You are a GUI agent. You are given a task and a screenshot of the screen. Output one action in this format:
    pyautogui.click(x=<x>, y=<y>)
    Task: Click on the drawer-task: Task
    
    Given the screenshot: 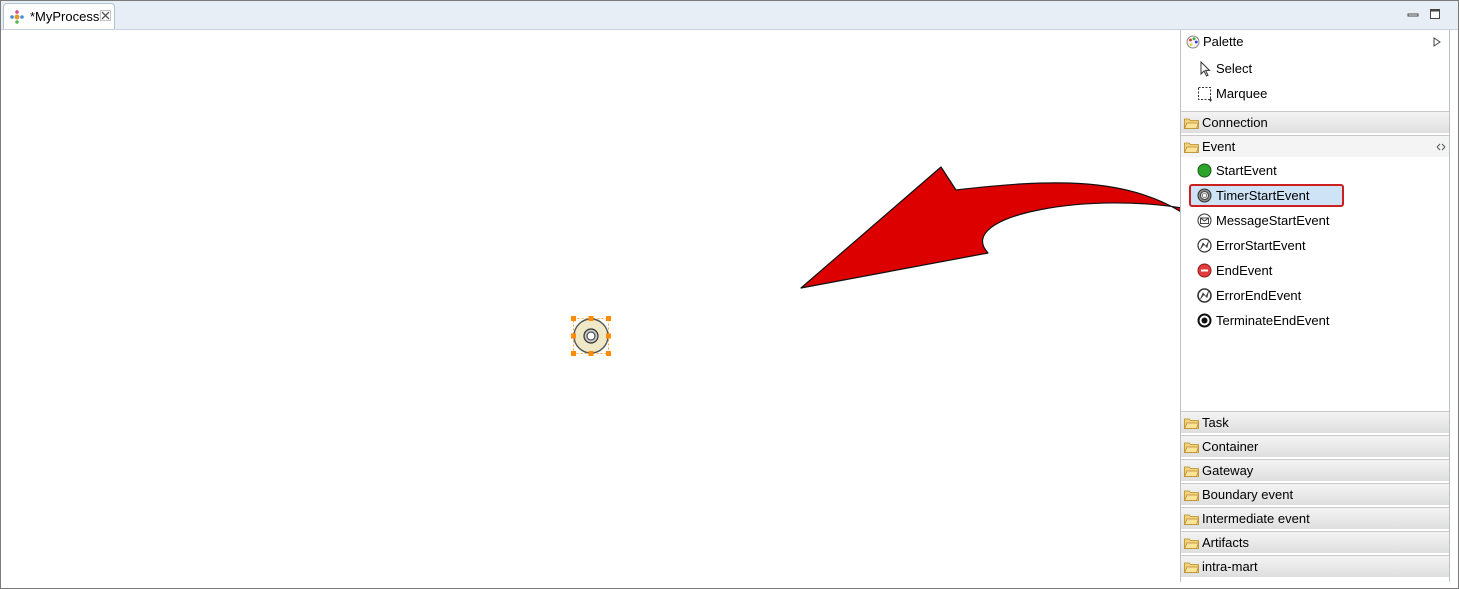 What is the action you would take?
    pyautogui.click(x=1315, y=422)
    